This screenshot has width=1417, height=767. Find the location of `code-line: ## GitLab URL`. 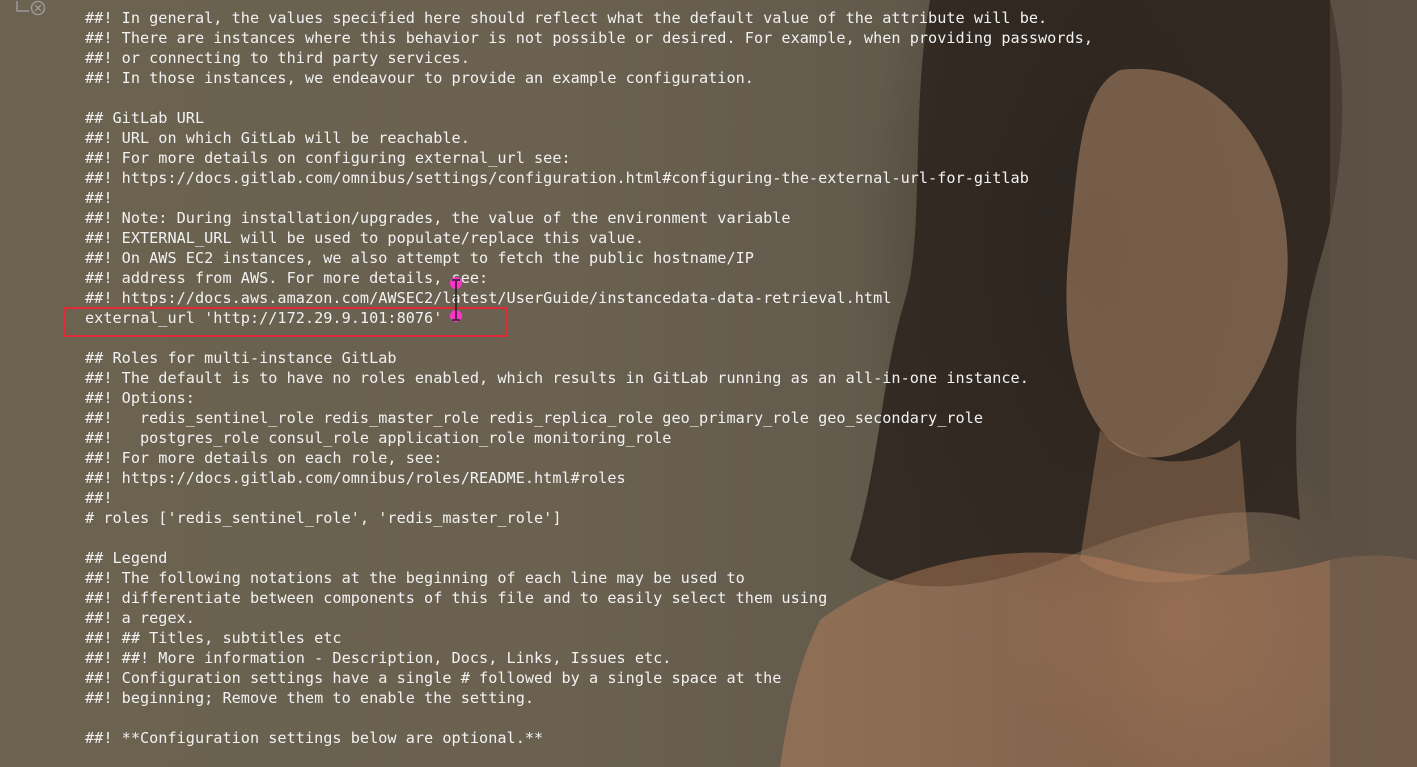

code-line: ## GitLab URL is located at coordinates (144, 118).